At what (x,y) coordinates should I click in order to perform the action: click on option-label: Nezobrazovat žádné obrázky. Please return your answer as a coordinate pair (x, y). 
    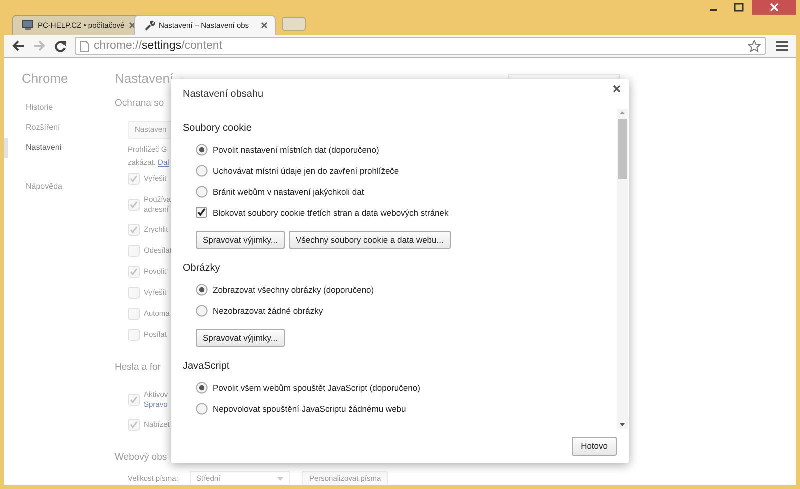
    Looking at the image, I should click on (268, 311).